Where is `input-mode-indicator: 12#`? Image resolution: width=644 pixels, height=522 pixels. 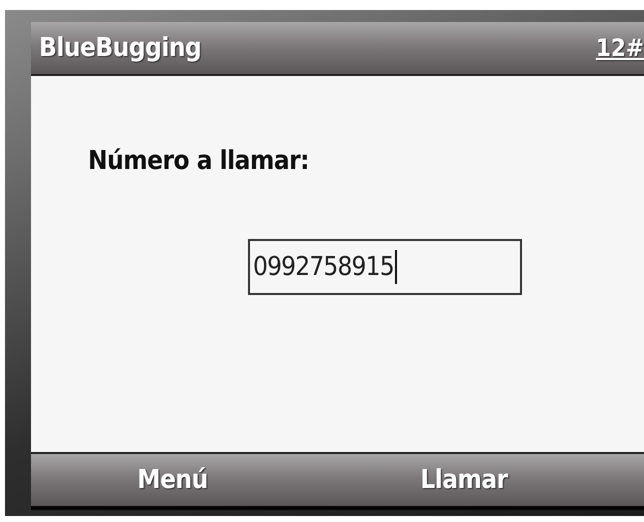 input-mode-indicator: 12# is located at coordinates (620, 48).